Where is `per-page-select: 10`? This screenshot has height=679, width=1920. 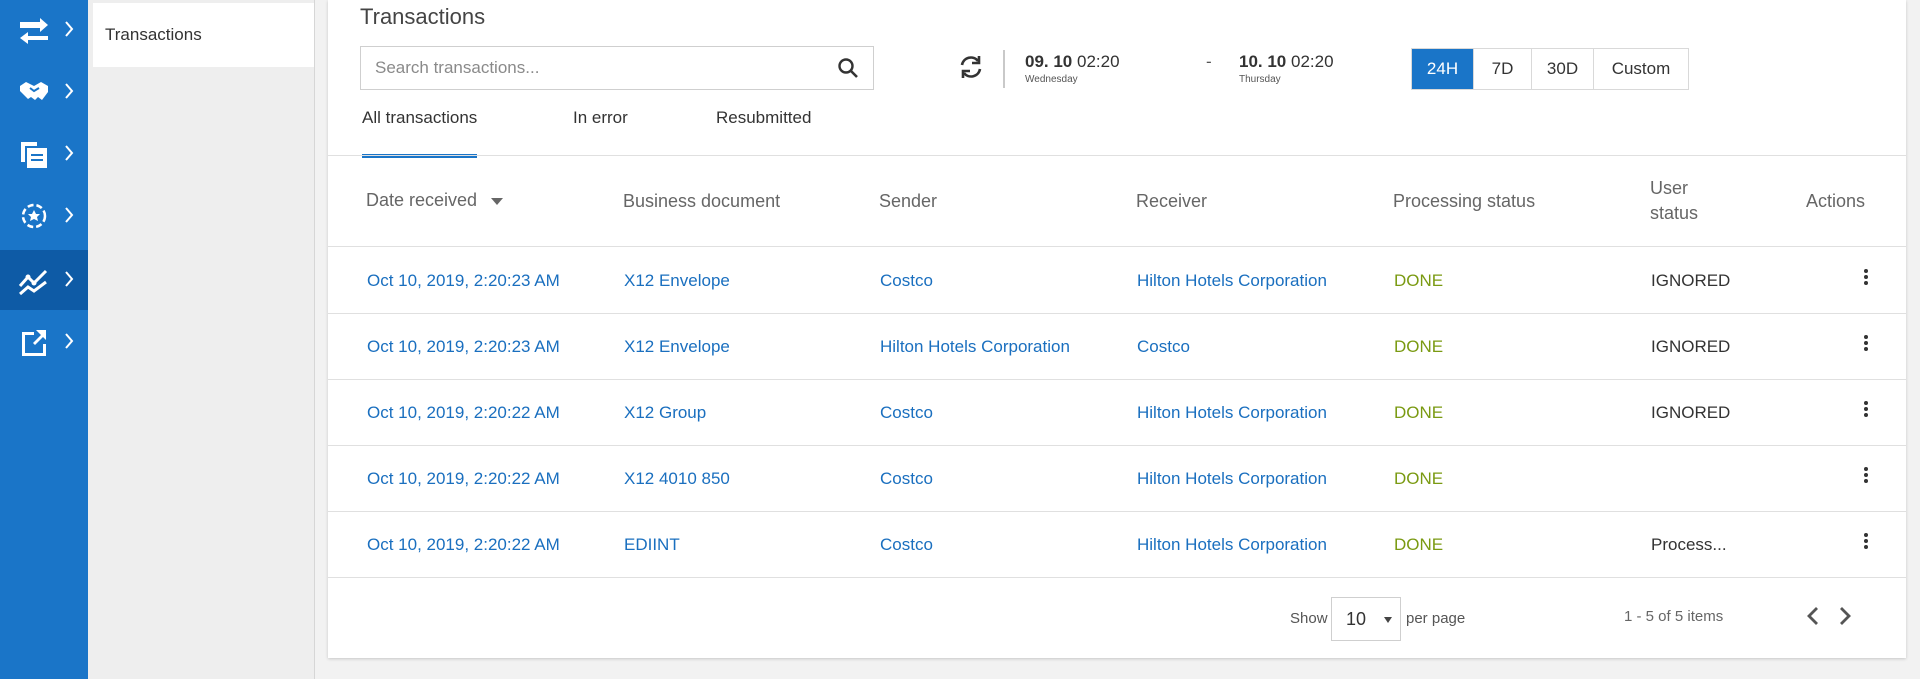
per-page-select: 10 is located at coordinates (1366, 619).